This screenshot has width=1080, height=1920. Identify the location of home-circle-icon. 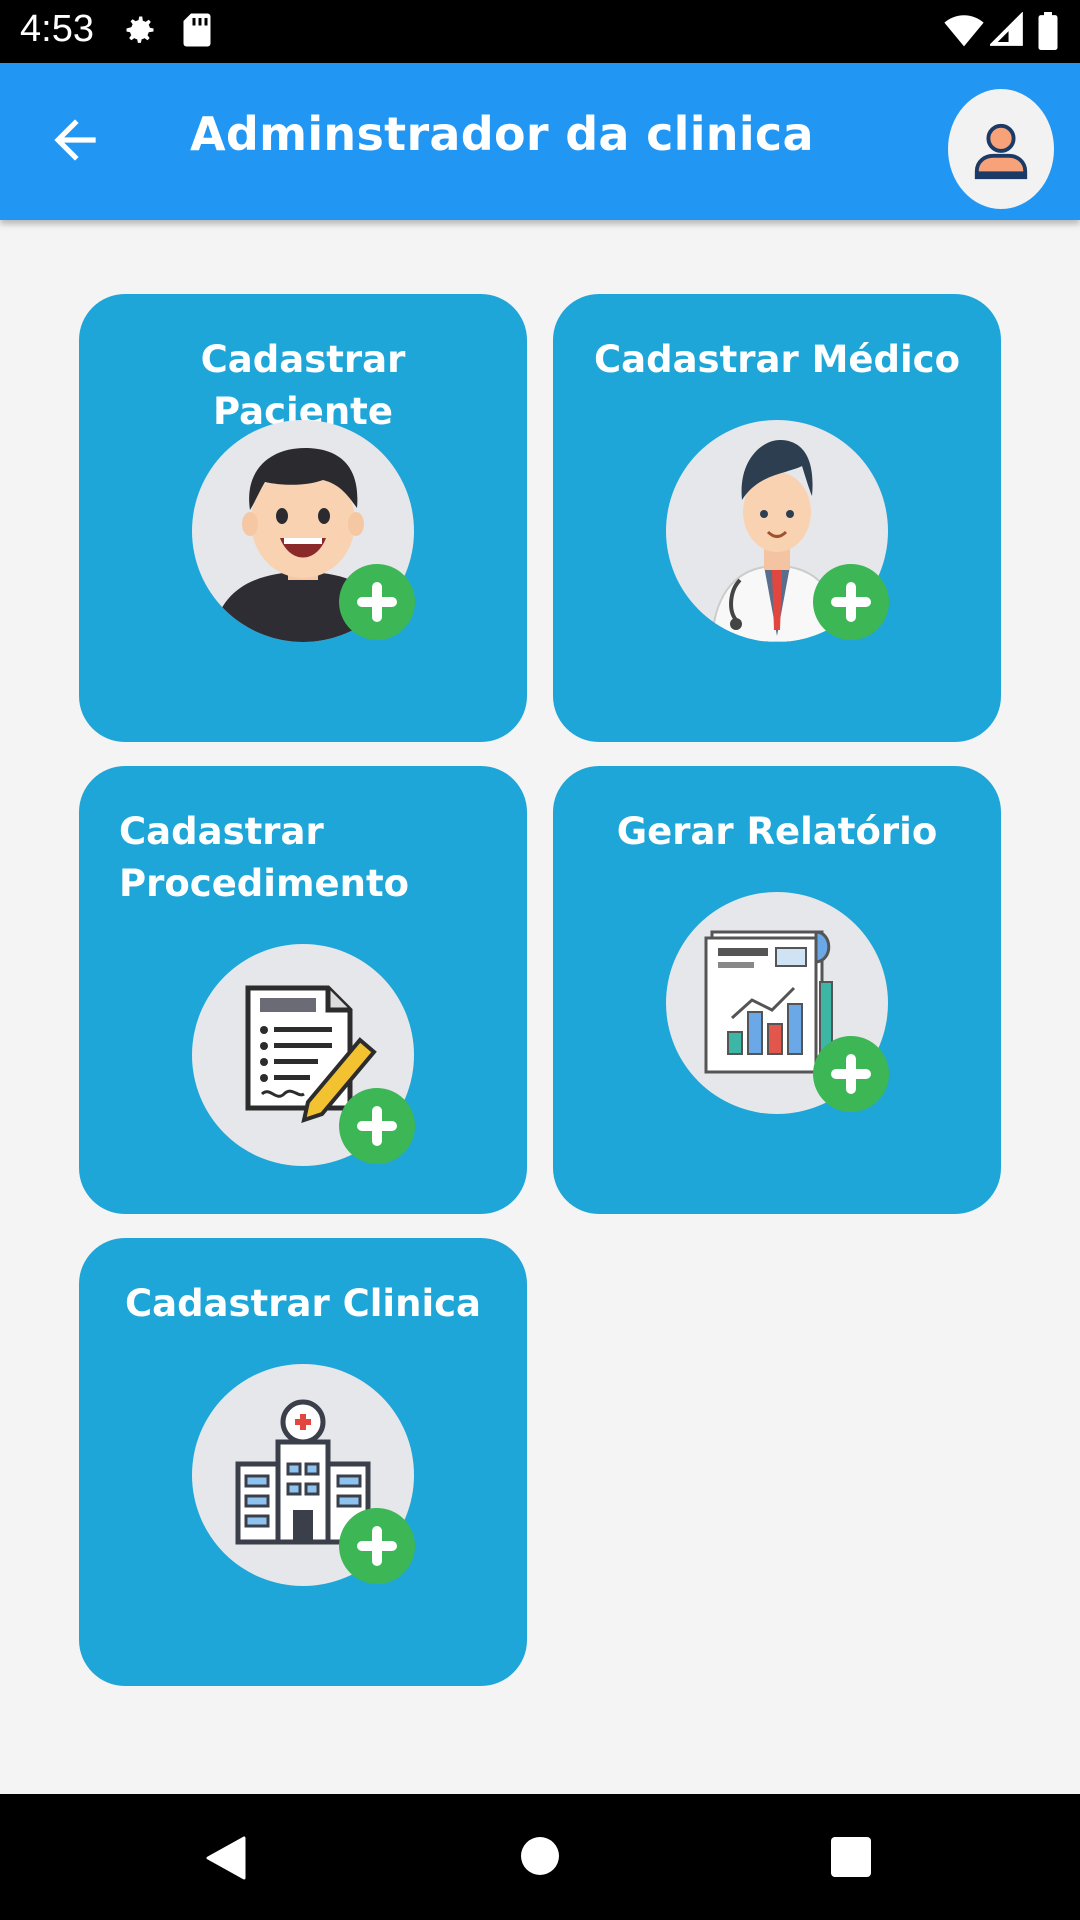
(540, 1856).